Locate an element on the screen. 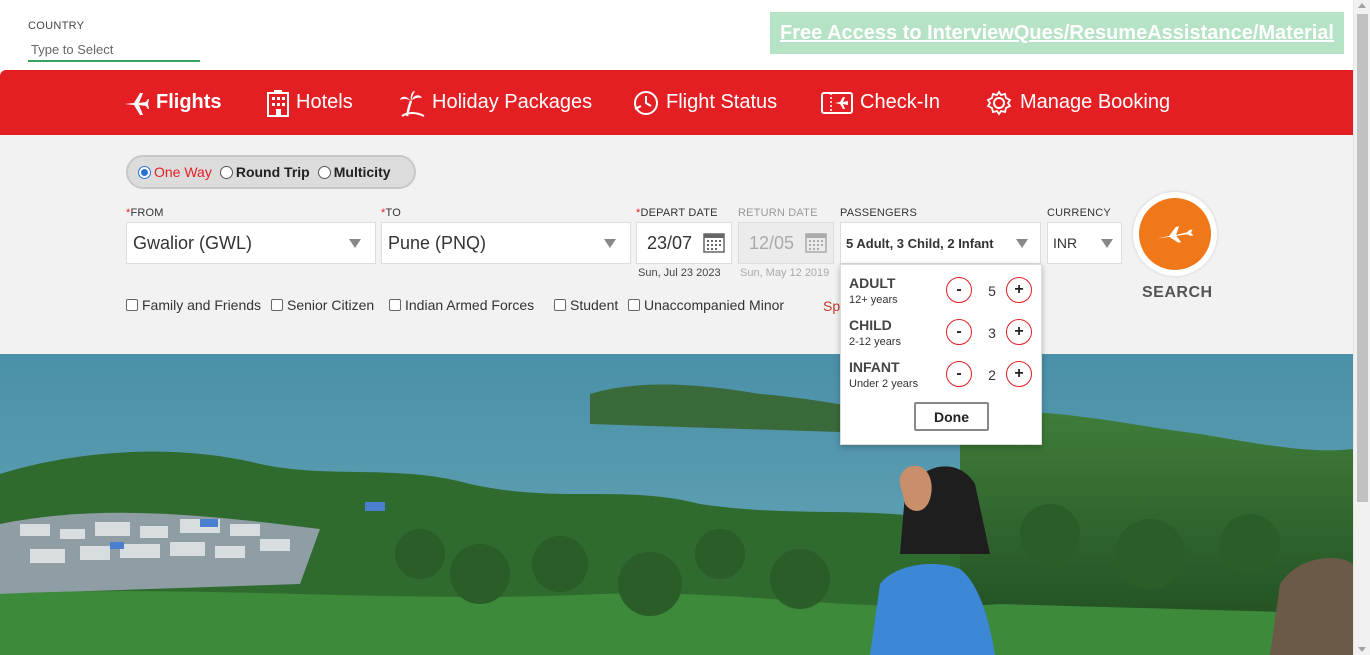  nav-flight-status-label: Flight Status is located at coordinates (722, 102).